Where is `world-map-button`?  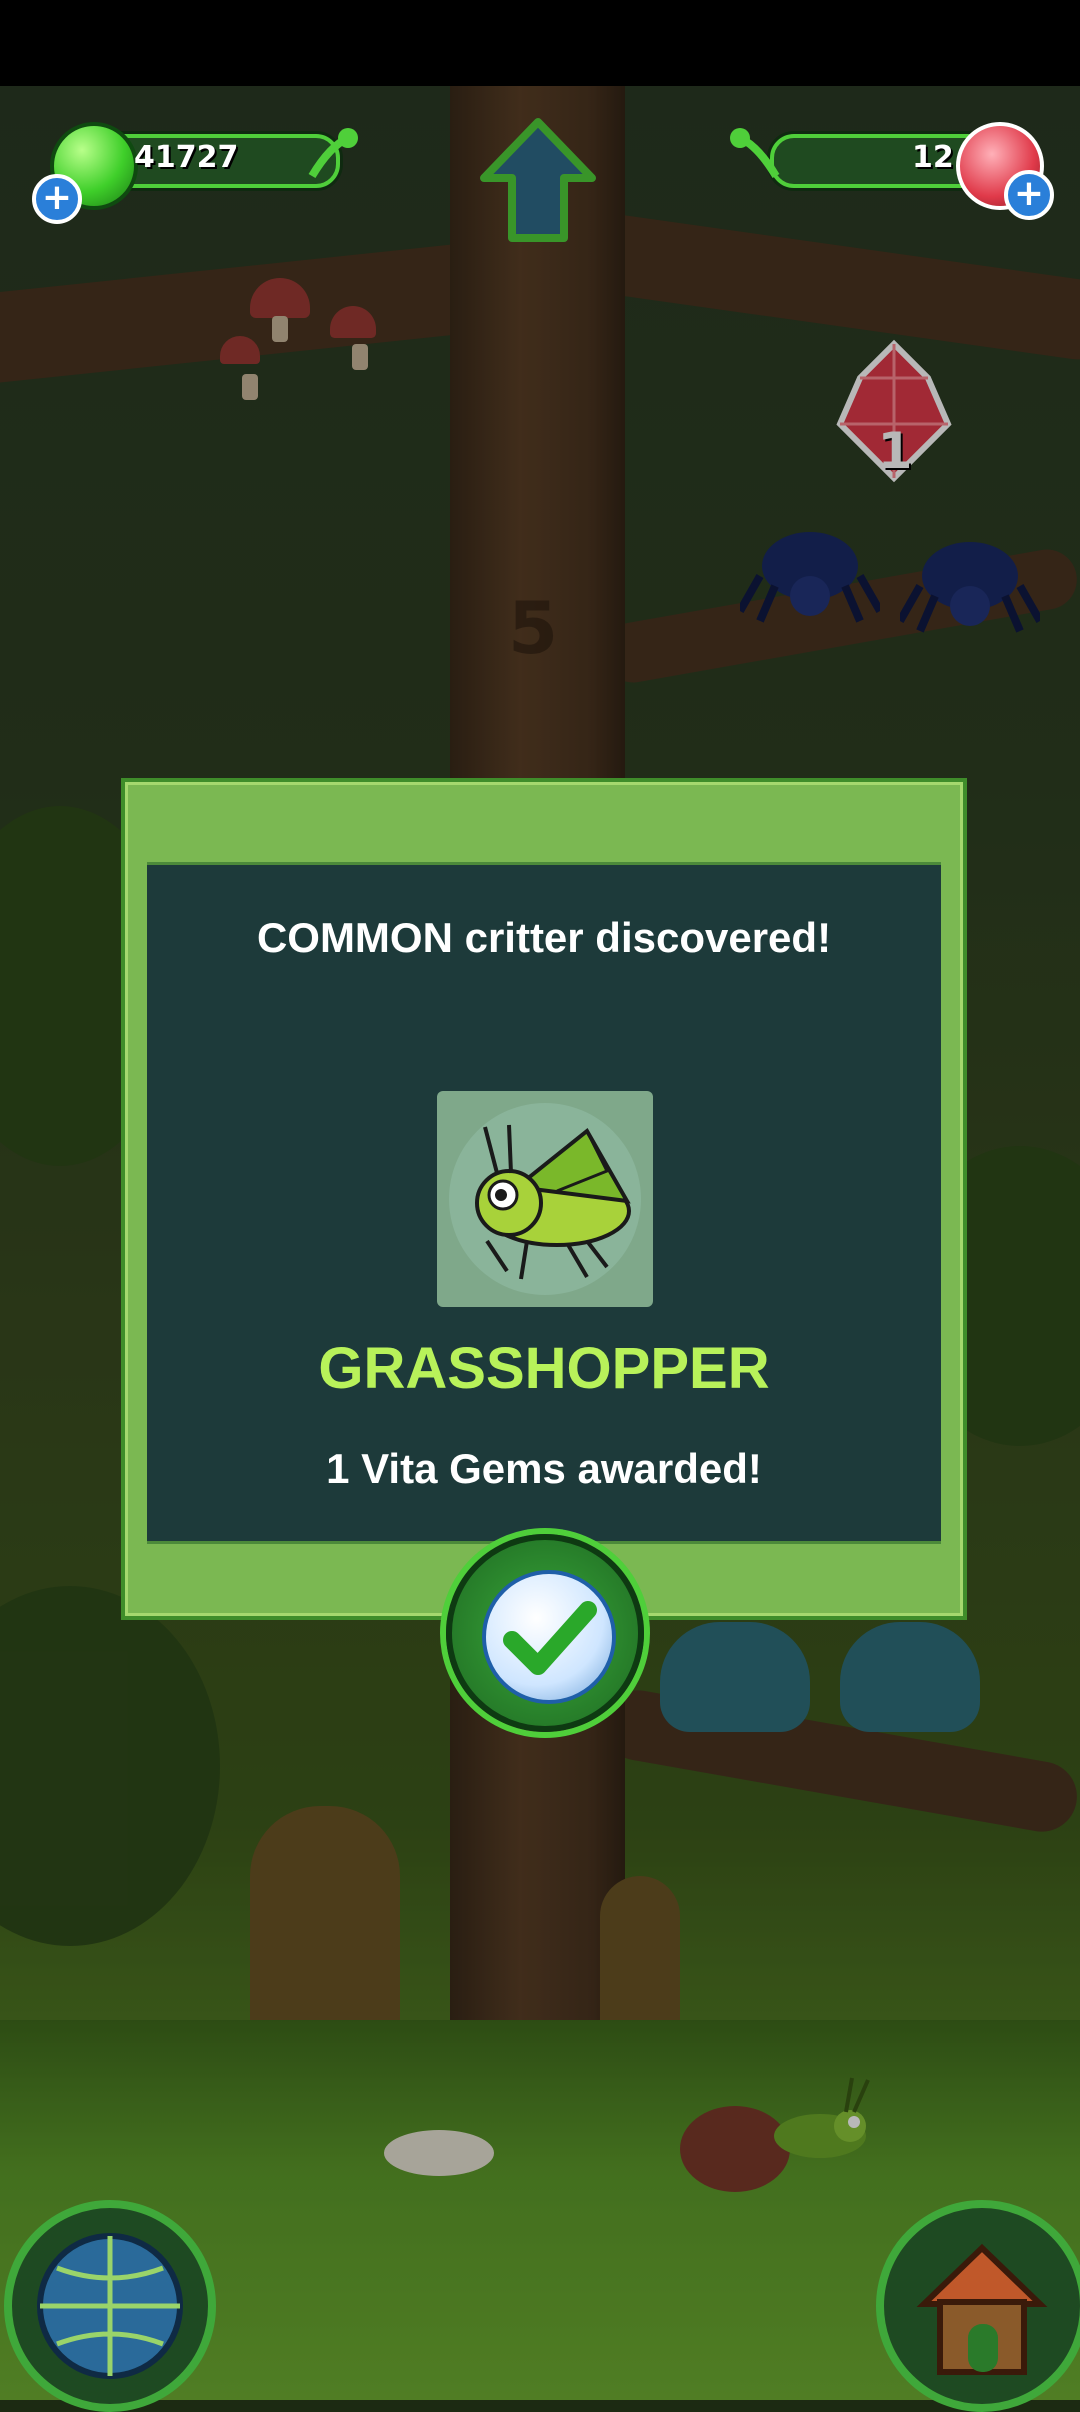
world-map-button is located at coordinates (110, 2306).